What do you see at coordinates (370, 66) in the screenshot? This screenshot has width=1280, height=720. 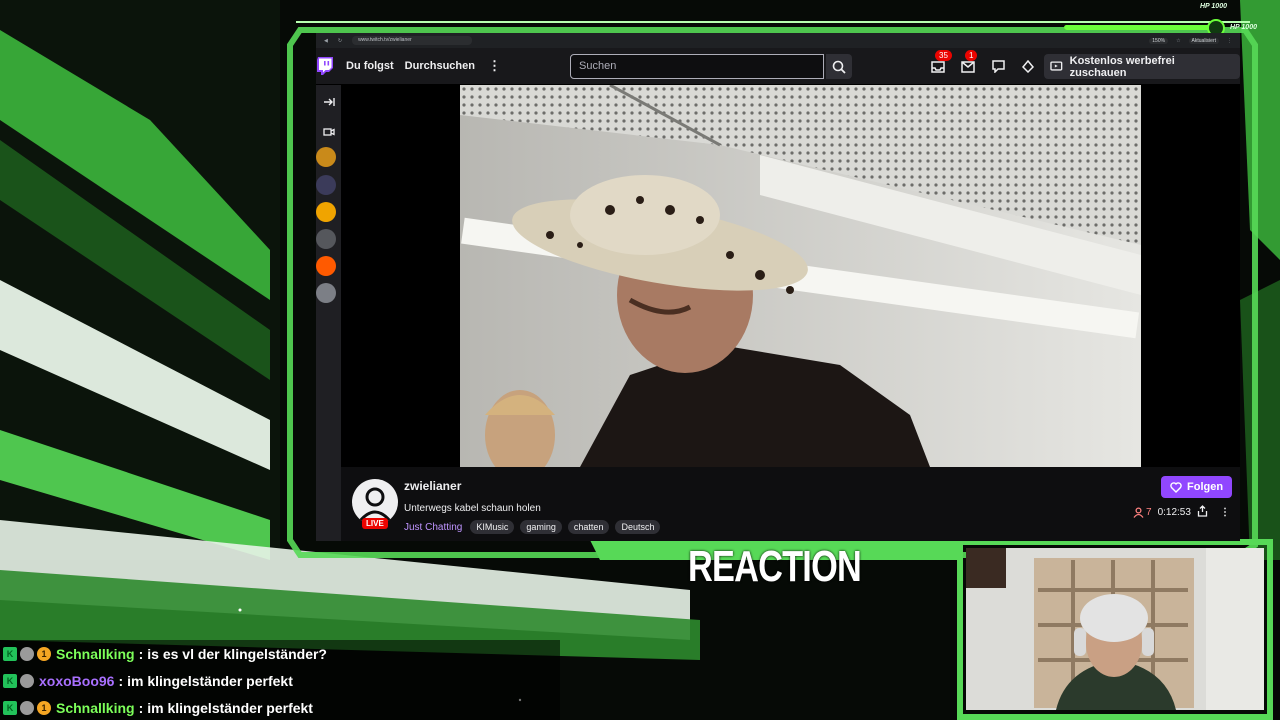 I see `nav-following: Du folgst` at bounding box center [370, 66].